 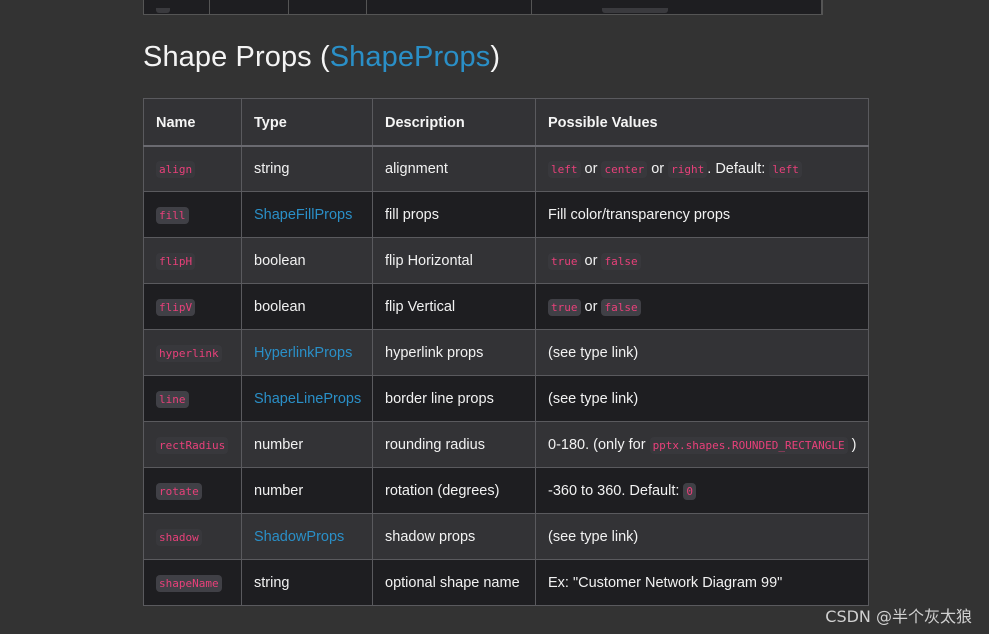 I want to click on prop-name: align, so click(x=176, y=169).